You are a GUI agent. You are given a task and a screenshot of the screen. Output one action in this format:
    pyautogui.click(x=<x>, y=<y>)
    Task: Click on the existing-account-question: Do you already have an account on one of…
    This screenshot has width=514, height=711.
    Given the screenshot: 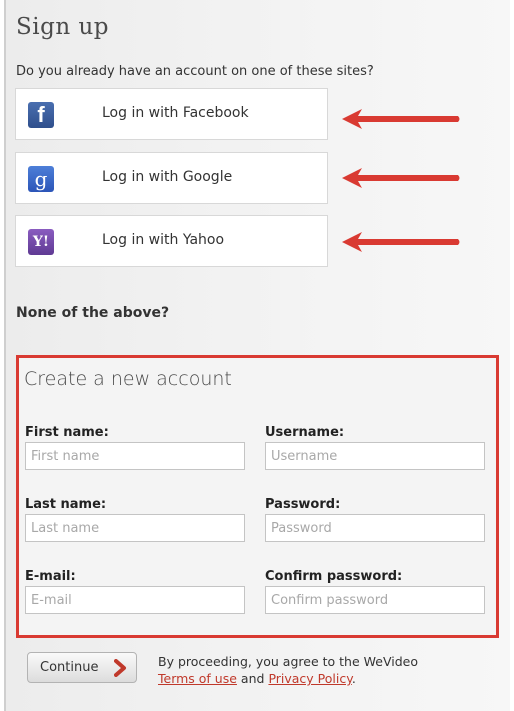 What is the action you would take?
    pyautogui.click(x=195, y=71)
    